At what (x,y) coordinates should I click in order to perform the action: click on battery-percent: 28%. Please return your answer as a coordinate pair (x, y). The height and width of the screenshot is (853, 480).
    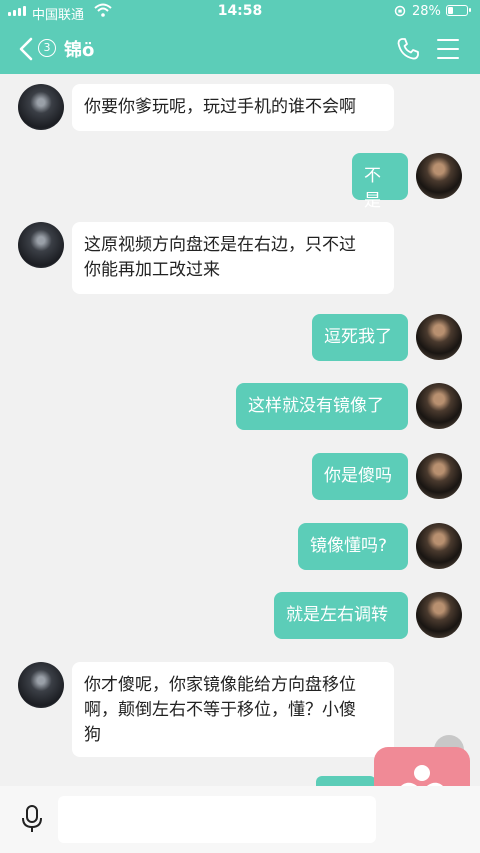
    Looking at the image, I should click on (426, 11).